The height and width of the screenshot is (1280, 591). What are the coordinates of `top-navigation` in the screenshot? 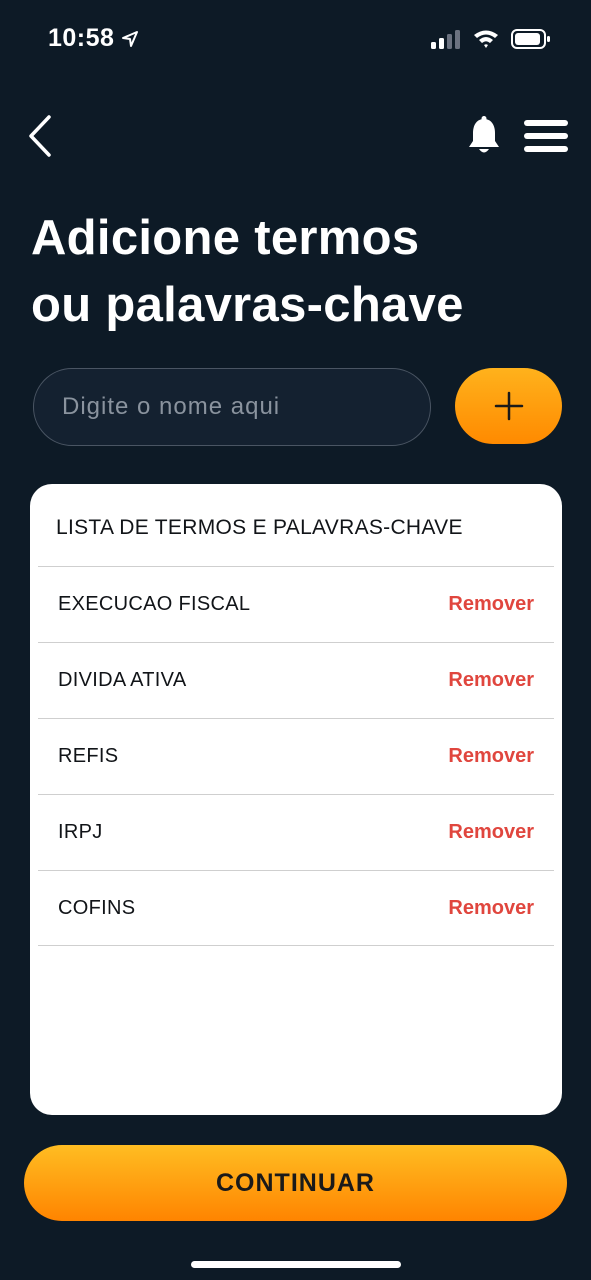 It's located at (295, 135).